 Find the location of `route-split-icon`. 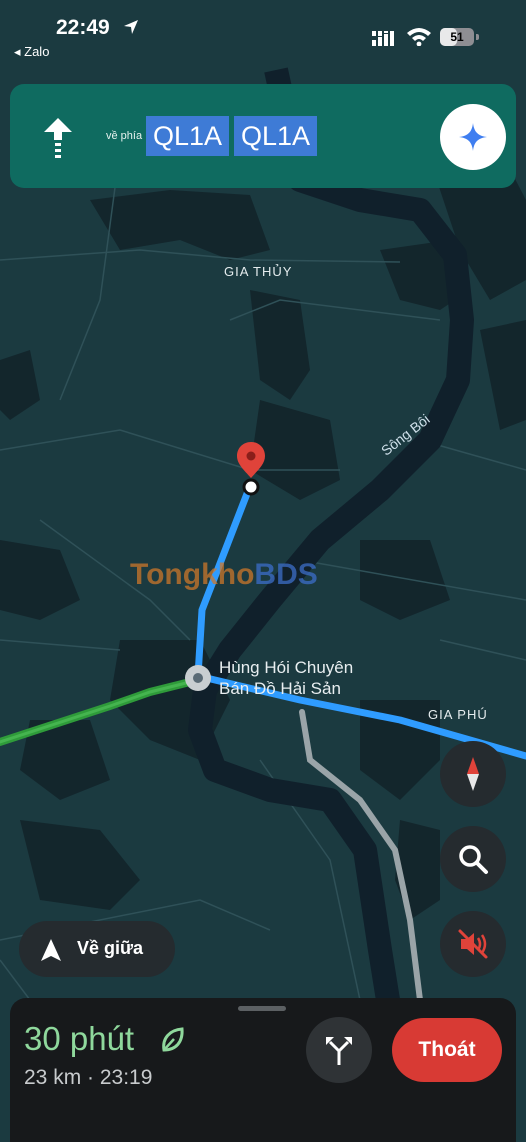

route-split-icon is located at coordinates (339, 1051).